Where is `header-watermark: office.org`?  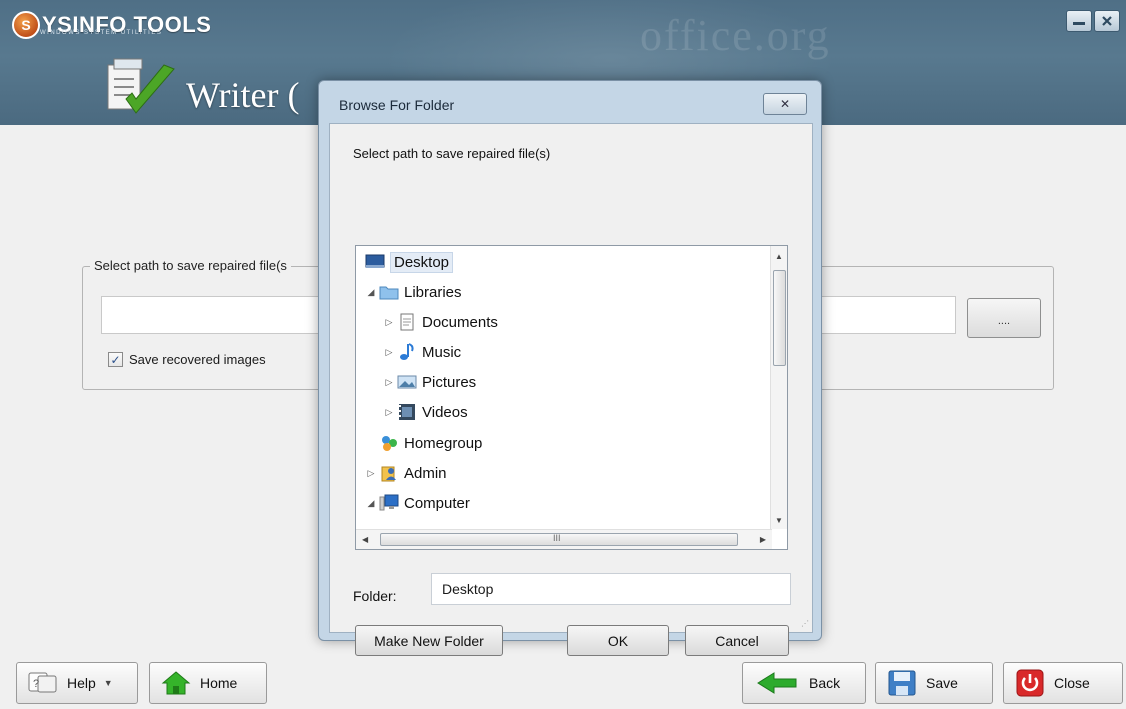
header-watermark: office.org is located at coordinates (735, 35).